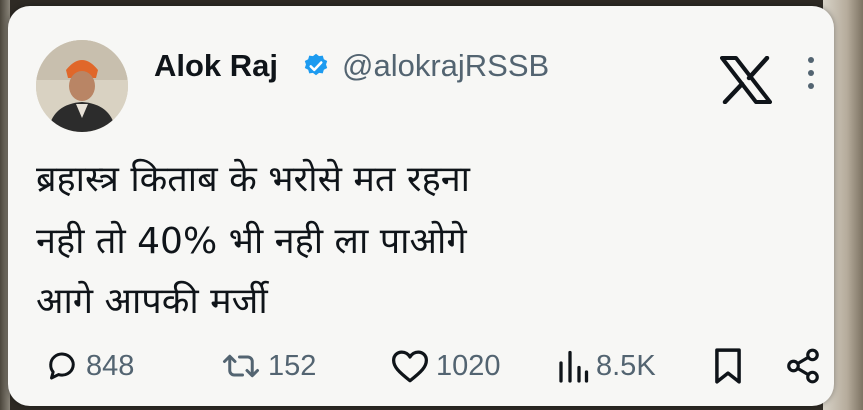 This screenshot has height=410, width=863. I want to click on bookmark-button, so click(731, 366).